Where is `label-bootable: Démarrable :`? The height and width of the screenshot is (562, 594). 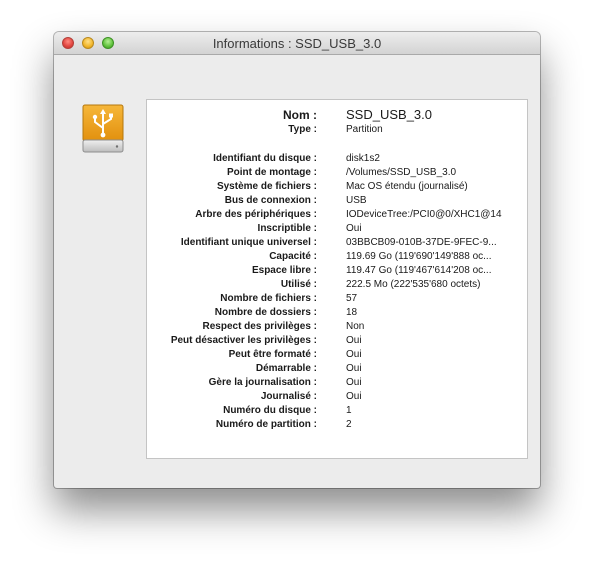
label-bootable: Démarrable : is located at coordinates (286, 368).